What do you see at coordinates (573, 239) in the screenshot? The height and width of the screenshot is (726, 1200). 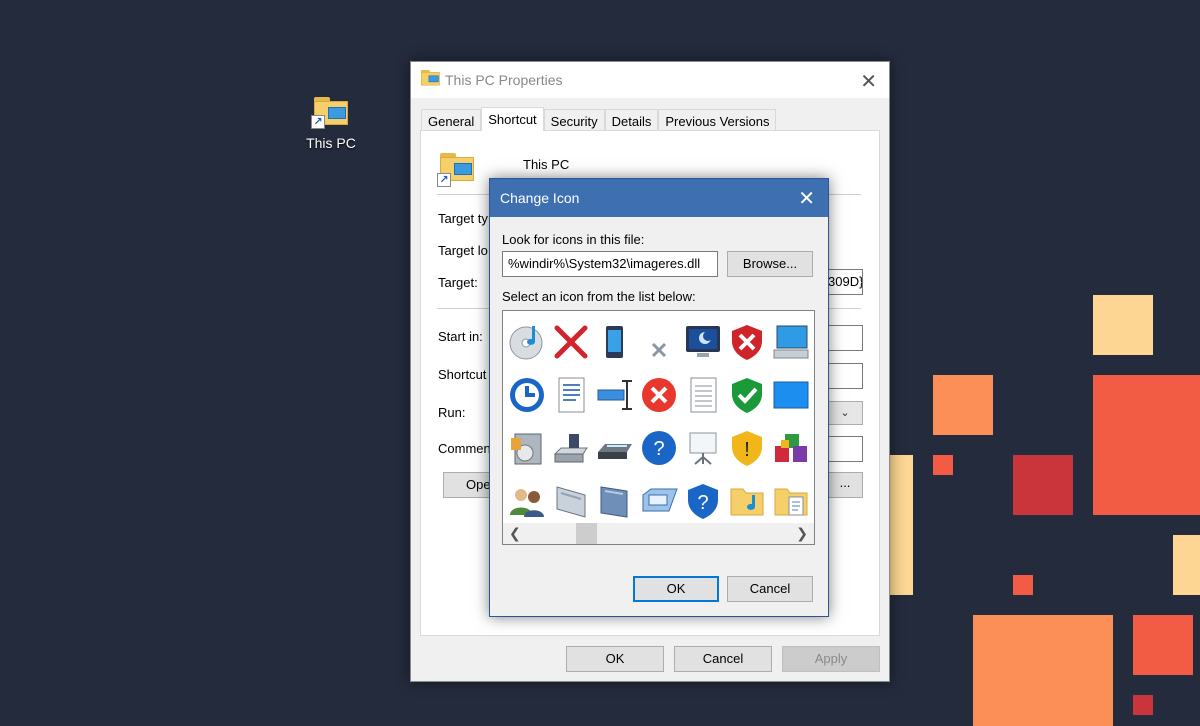 I see `look-for-icons-label: Look for icons in this file:` at bounding box center [573, 239].